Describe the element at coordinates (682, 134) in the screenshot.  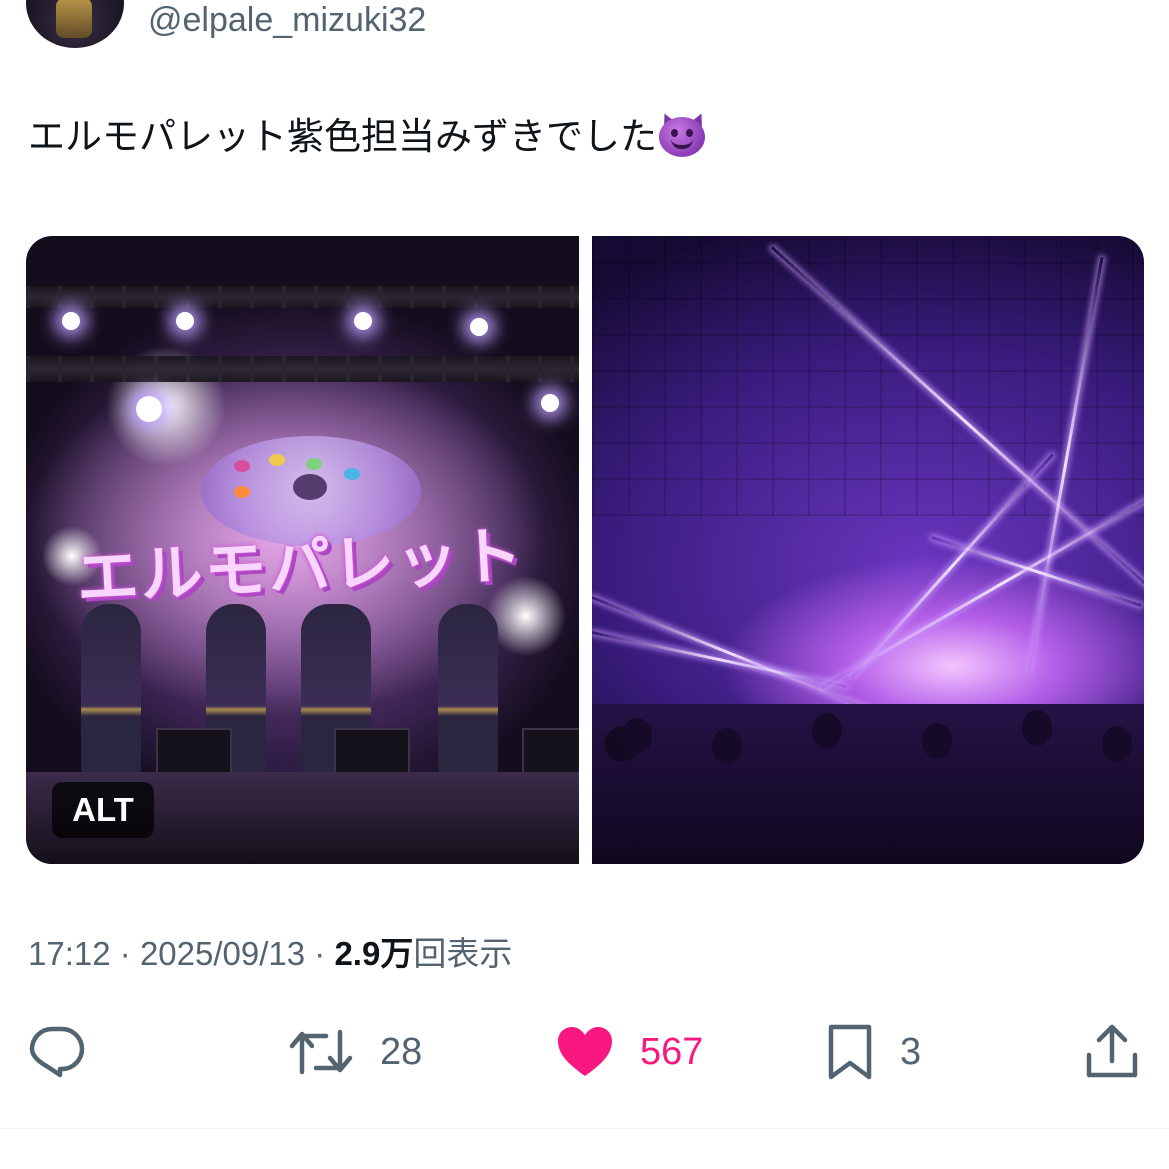
I see `smiling-imp-emoji-icon` at that location.